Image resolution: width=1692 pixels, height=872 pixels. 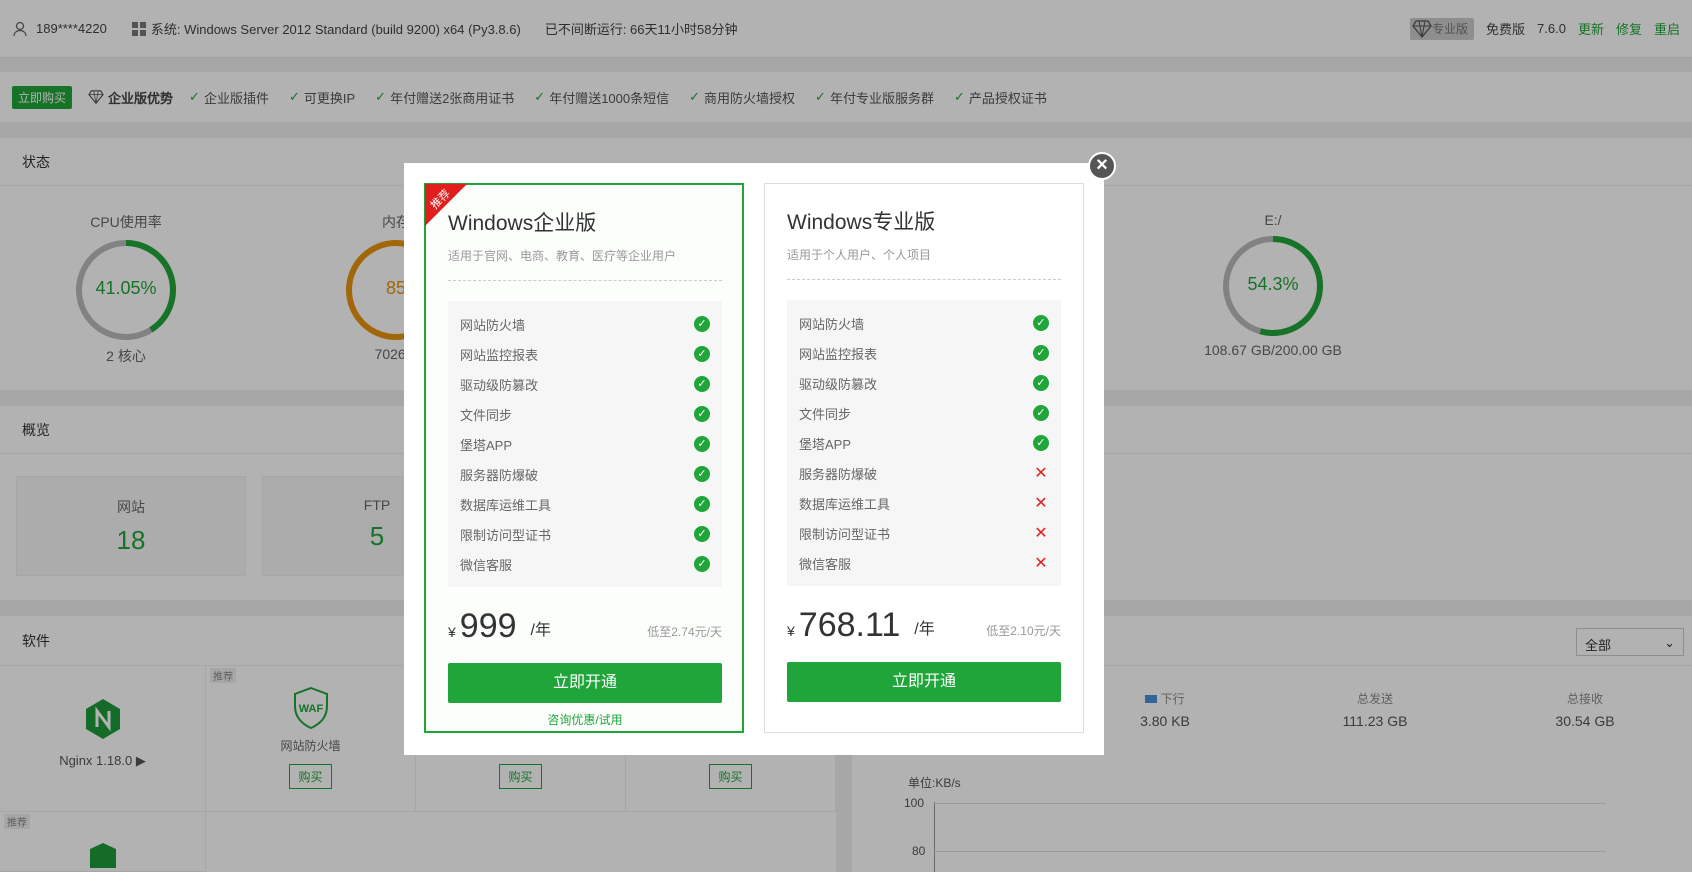 I want to click on feature-row: 服务器防爆破 ✓, so click(x=585, y=474).